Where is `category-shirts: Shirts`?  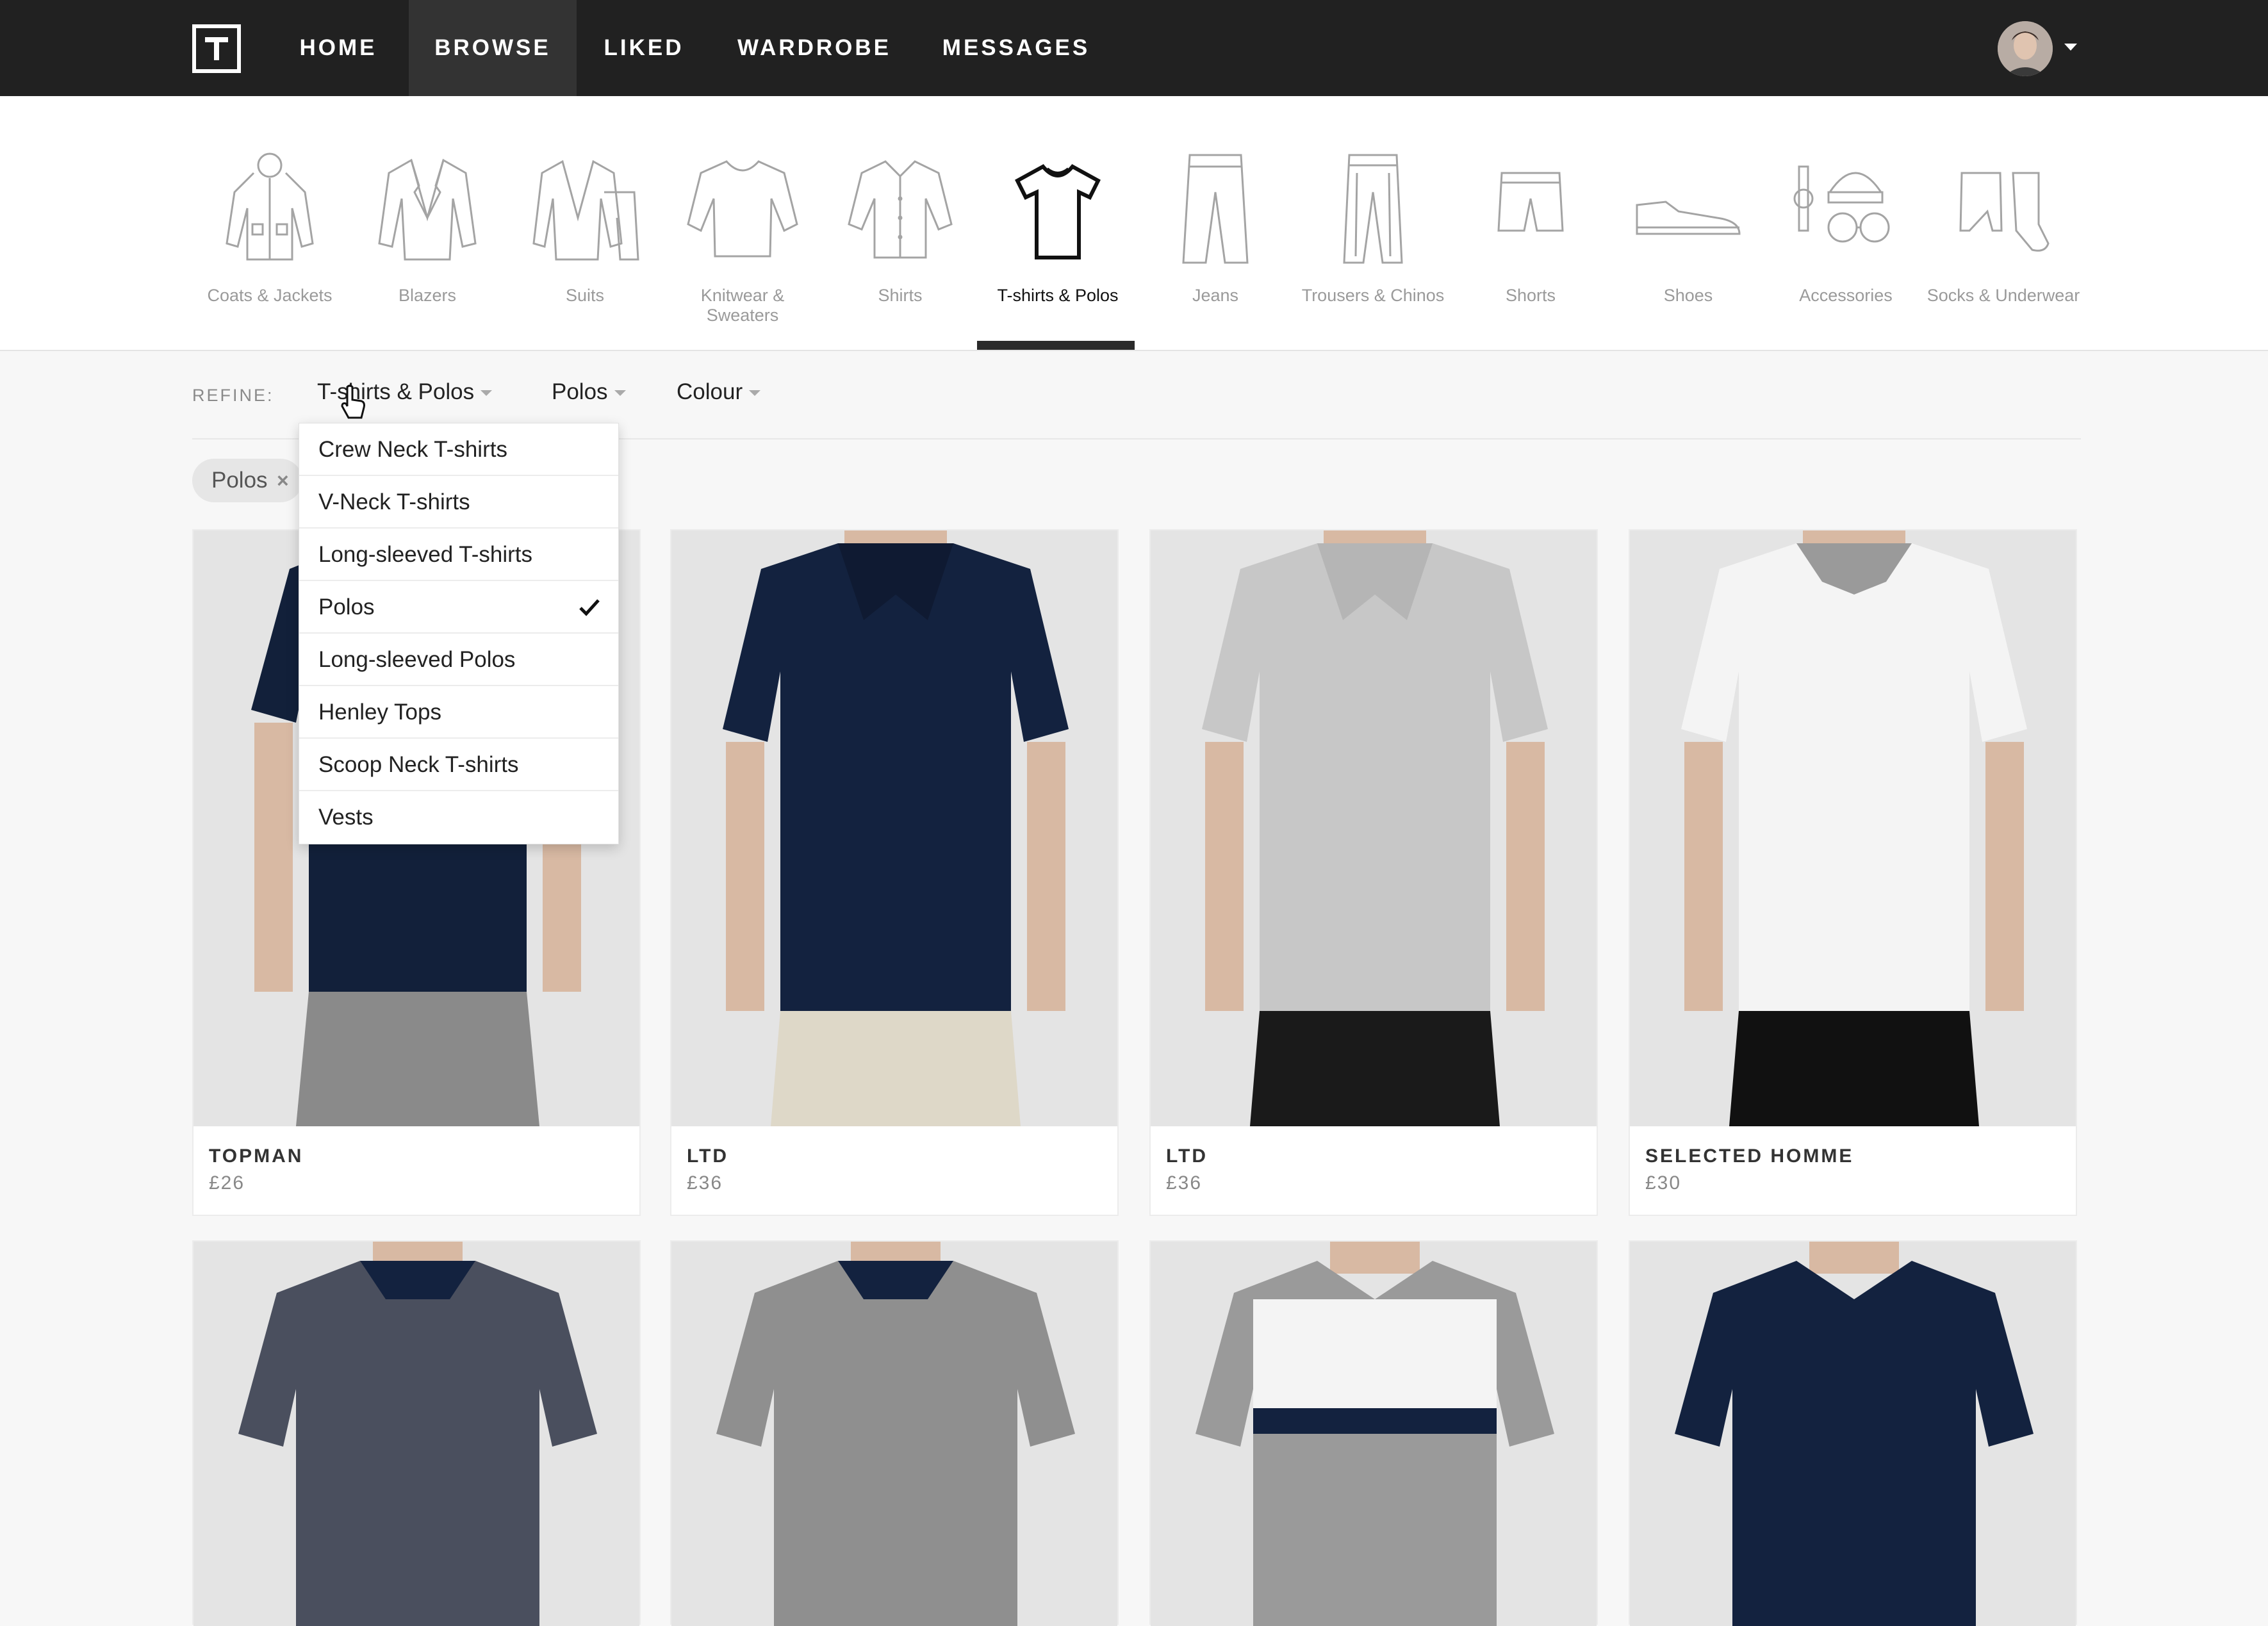
category-shirts: Shirts is located at coordinates (900, 223).